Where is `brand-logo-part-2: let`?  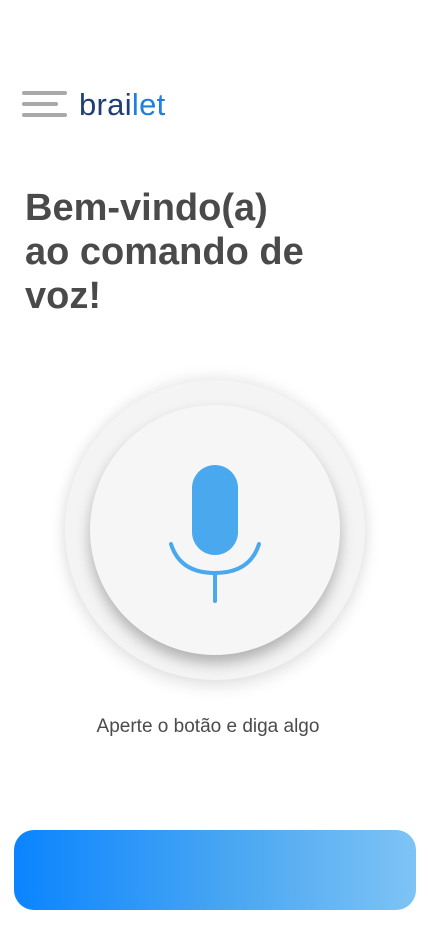
brand-logo-part-2: let is located at coordinates (148, 104).